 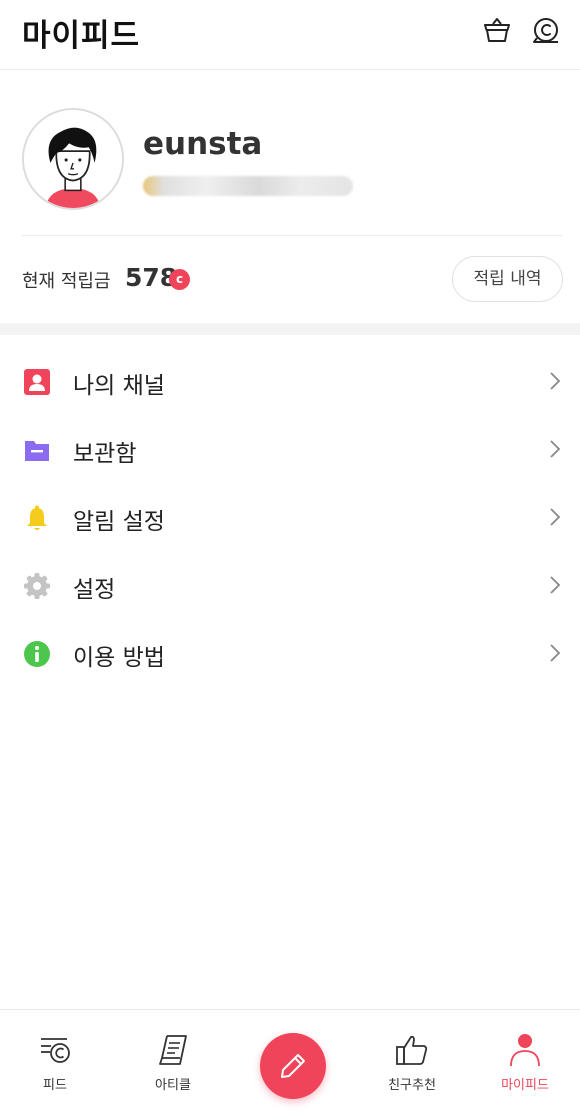 What do you see at coordinates (290, 585) in the screenshot?
I see `menu-item-settings: 설정` at bounding box center [290, 585].